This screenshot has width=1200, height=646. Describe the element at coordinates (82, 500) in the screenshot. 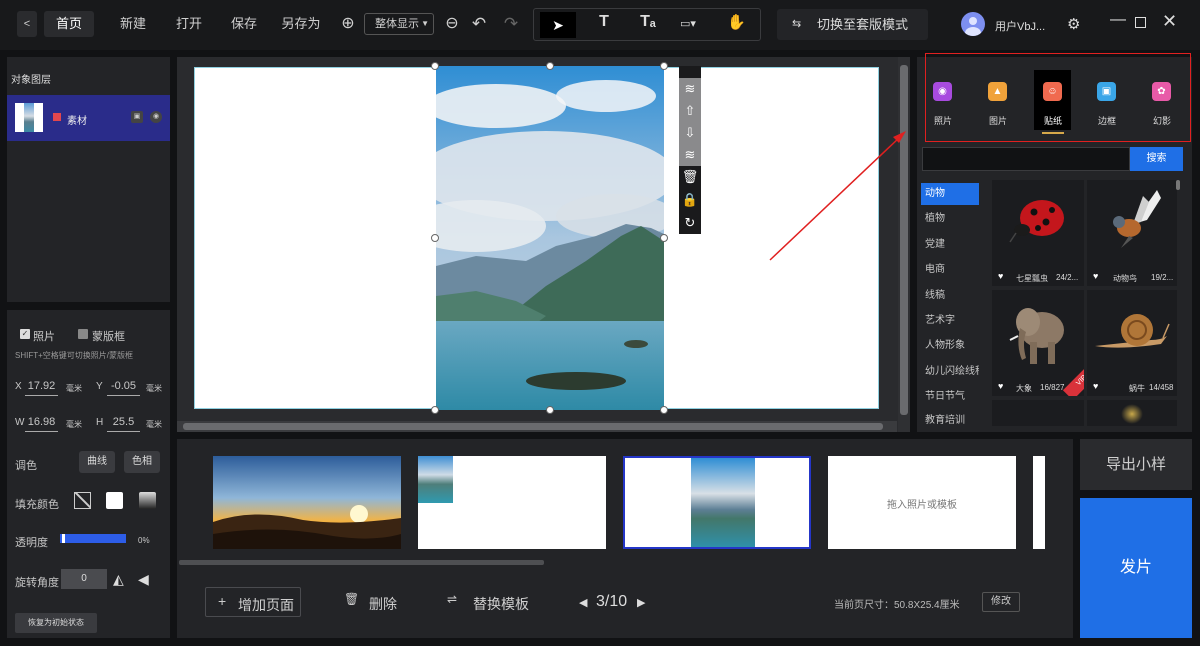

I see `no-fill-icon` at that location.